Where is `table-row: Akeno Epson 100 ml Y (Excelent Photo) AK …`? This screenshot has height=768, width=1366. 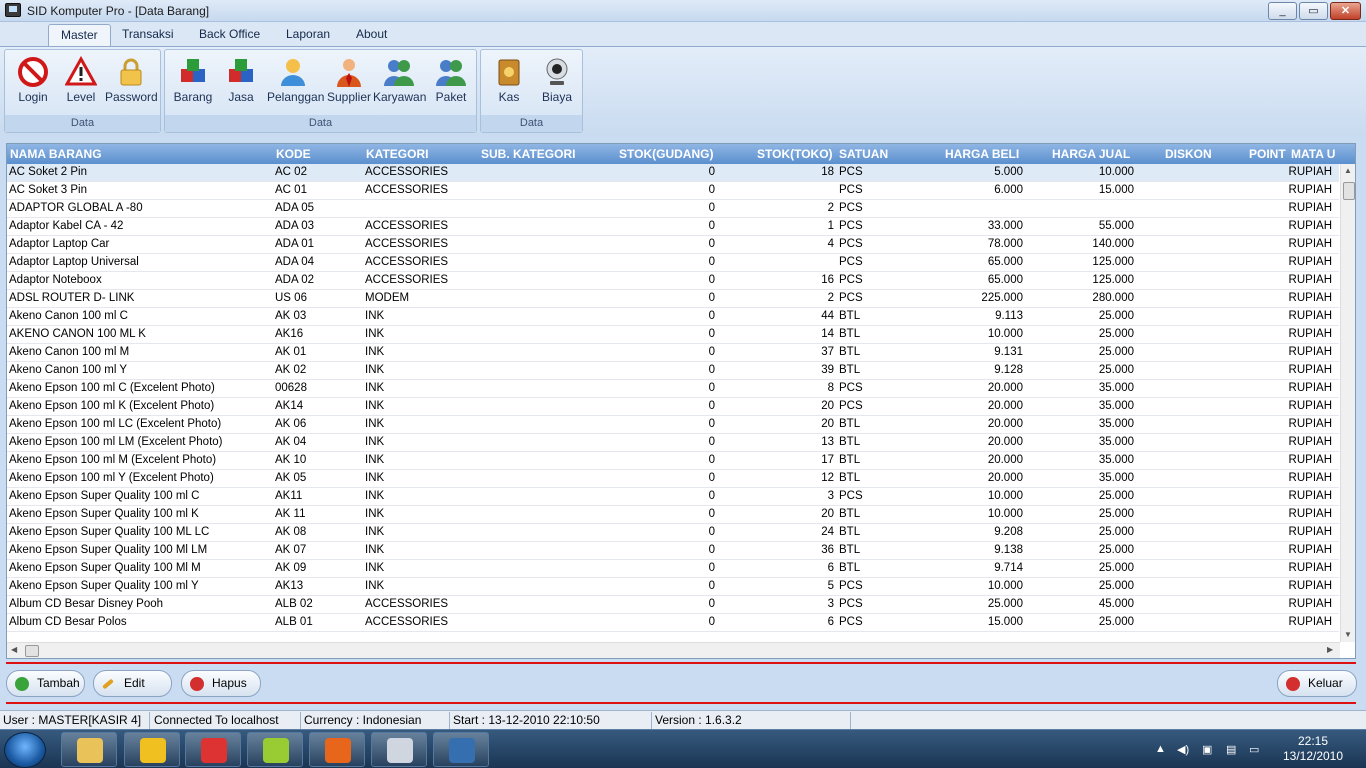 table-row: Akeno Epson 100 ml Y (Excelent Photo) AK … is located at coordinates (673, 479).